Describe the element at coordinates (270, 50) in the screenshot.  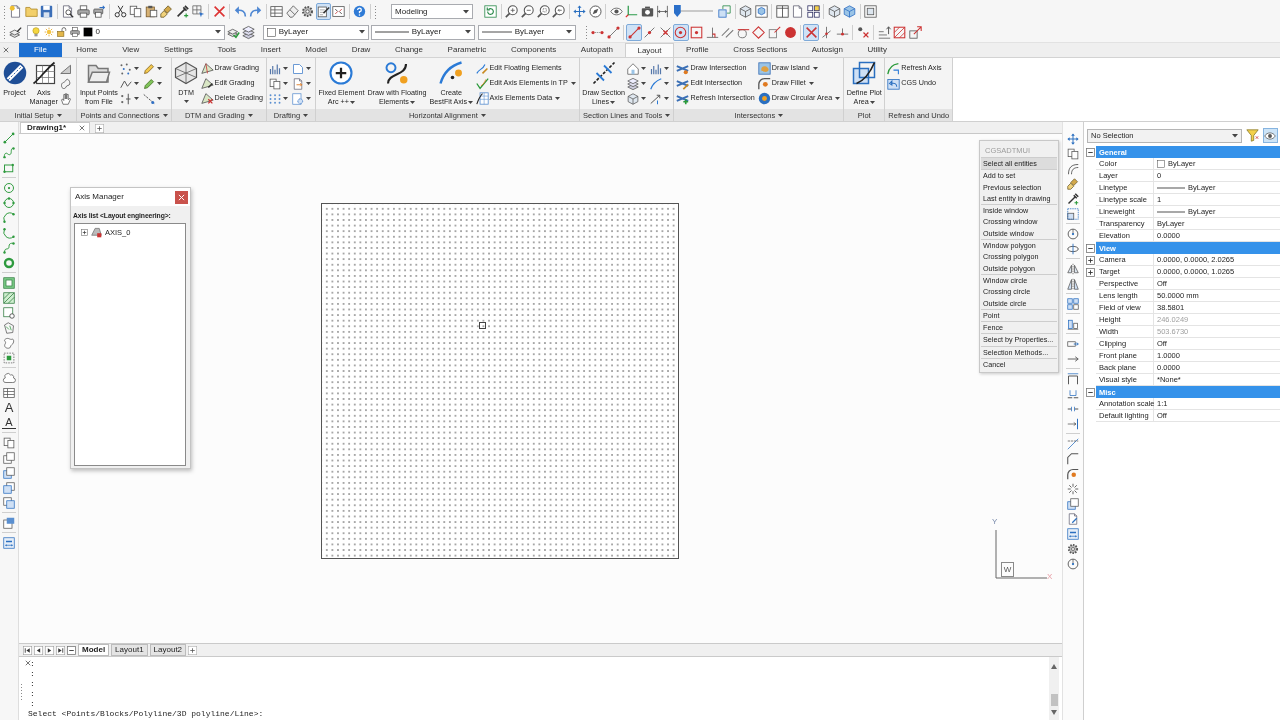
I see `ribbon-tab: Insert` at that location.